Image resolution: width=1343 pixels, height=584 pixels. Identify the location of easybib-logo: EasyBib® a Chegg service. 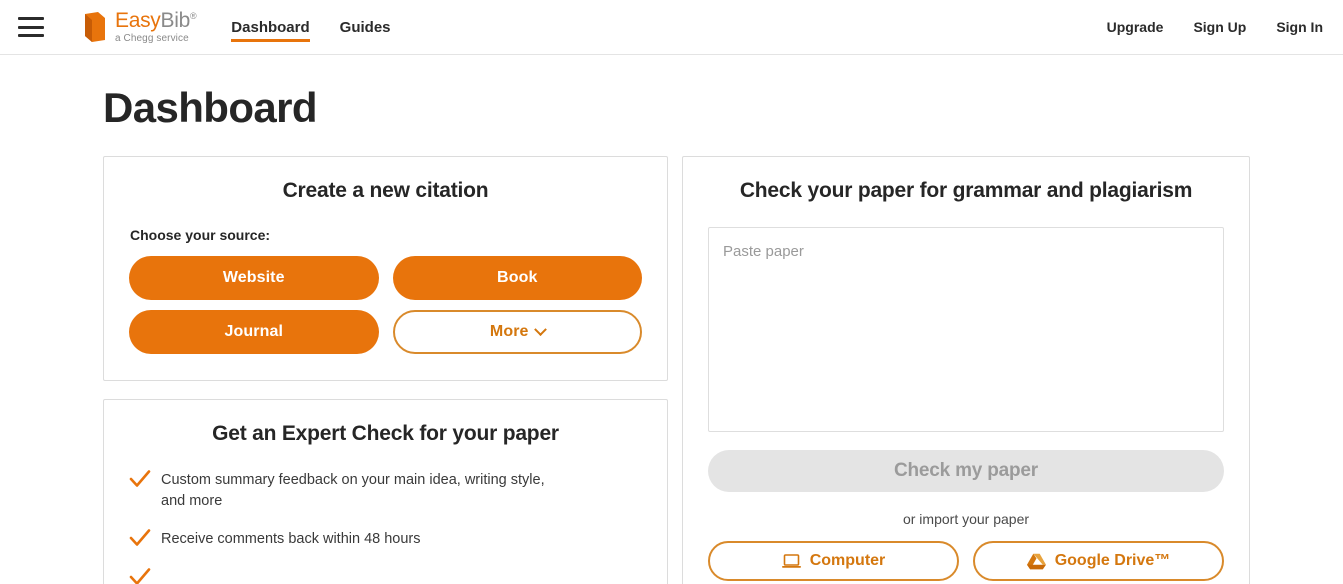
(139, 26).